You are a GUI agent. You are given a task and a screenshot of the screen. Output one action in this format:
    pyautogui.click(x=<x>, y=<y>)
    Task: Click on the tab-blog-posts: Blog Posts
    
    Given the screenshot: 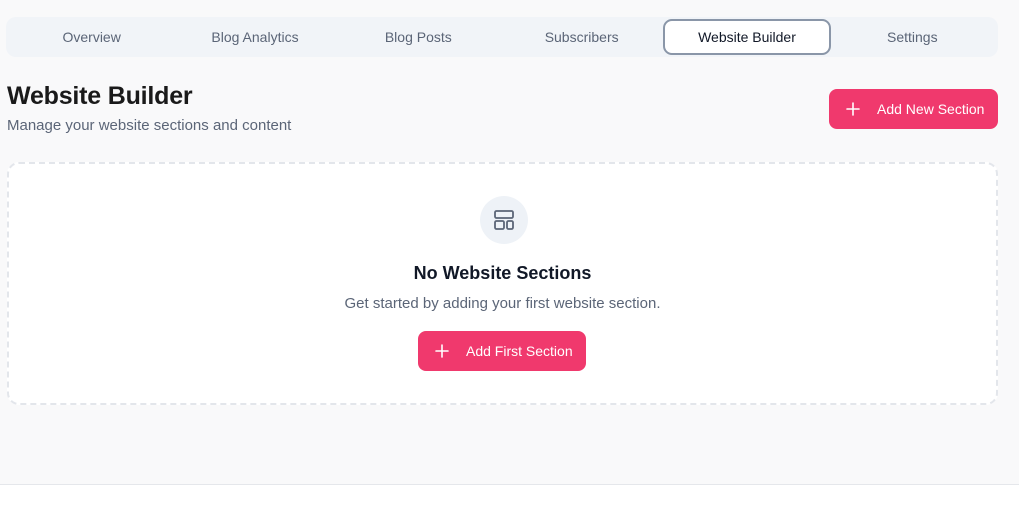 What is the action you would take?
    pyautogui.click(x=418, y=37)
    